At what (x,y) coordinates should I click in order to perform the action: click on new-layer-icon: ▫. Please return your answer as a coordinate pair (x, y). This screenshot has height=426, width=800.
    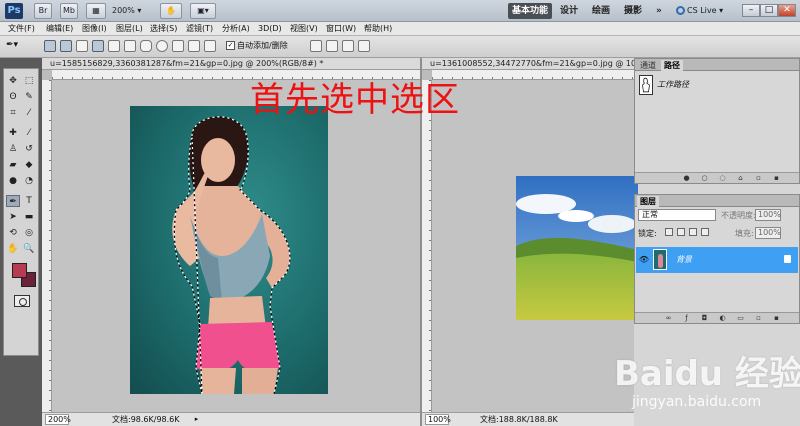
    Looking at the image, I should click on (758, 318).